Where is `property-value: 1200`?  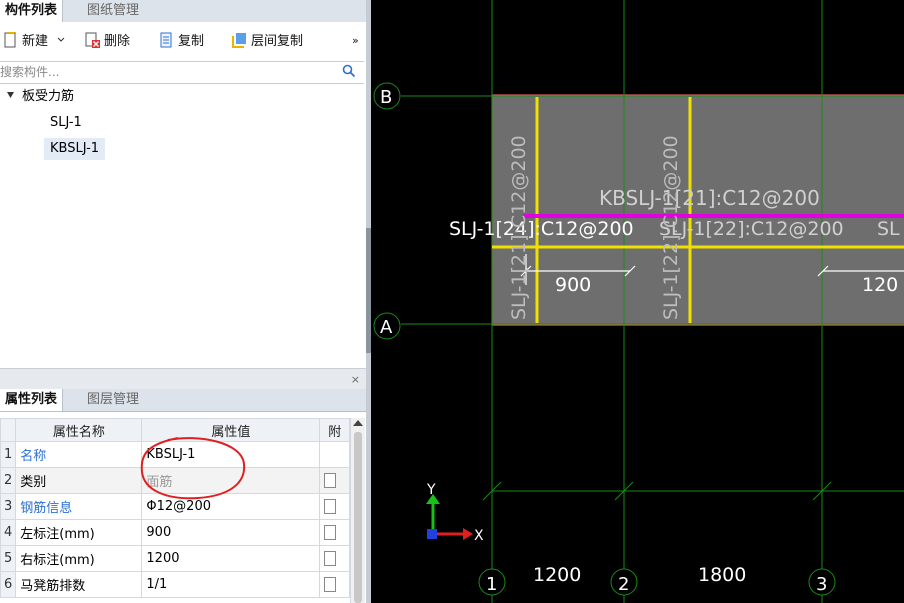
property-value: 1200 is located at coordinates (231, 558).